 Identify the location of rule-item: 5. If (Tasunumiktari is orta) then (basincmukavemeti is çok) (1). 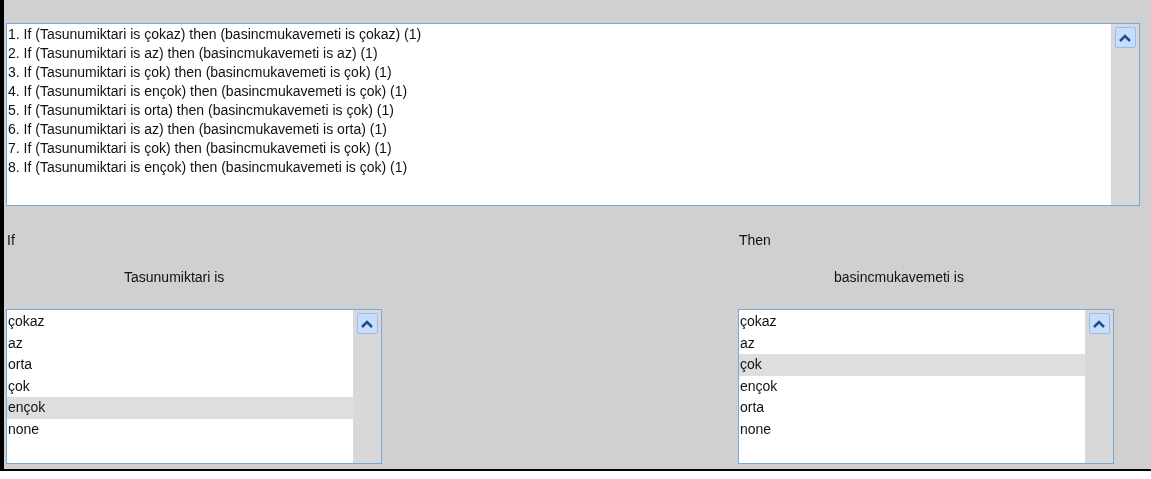
(559, 110).